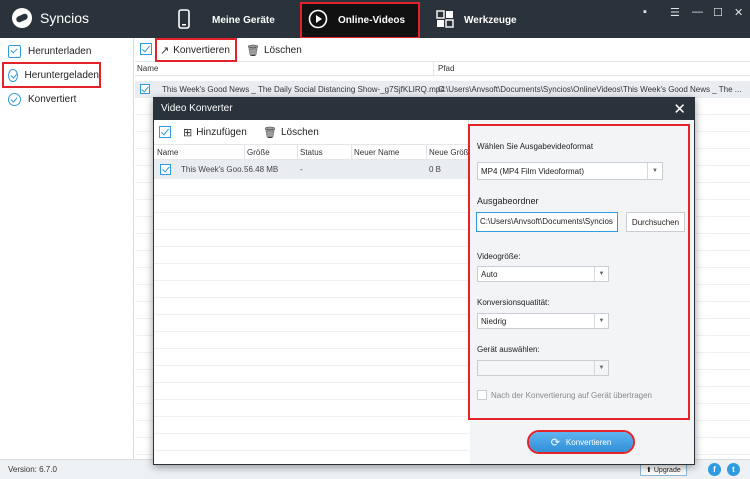 The height and width of the screenshot is (479, 750). I want to click on column-header-new-name: Neuer Name, so click(377, 152).